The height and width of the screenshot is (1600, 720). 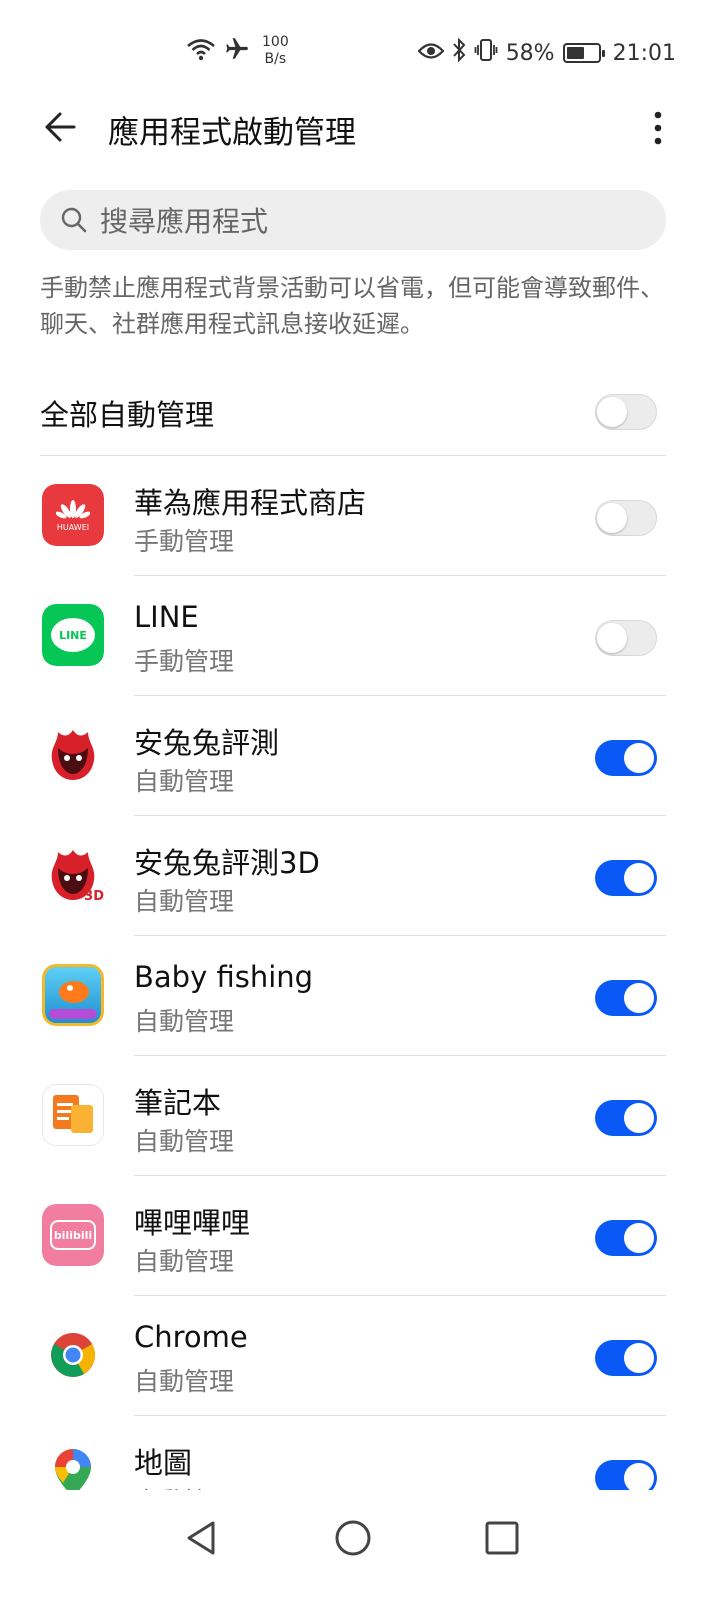 I want to click on app-name: LINE, so click(x=166, y=617).